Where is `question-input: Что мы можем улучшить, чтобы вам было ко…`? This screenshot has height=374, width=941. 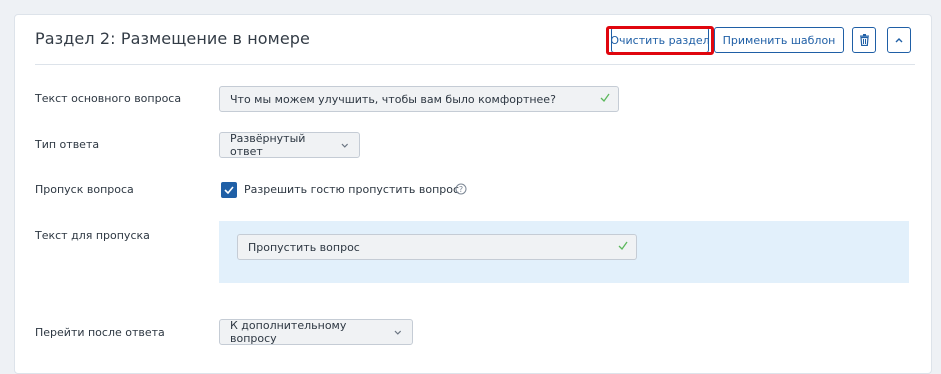
question-input: Что мы можем улучшить, чтобы вам было ко… is located at coordinates (419, 99).